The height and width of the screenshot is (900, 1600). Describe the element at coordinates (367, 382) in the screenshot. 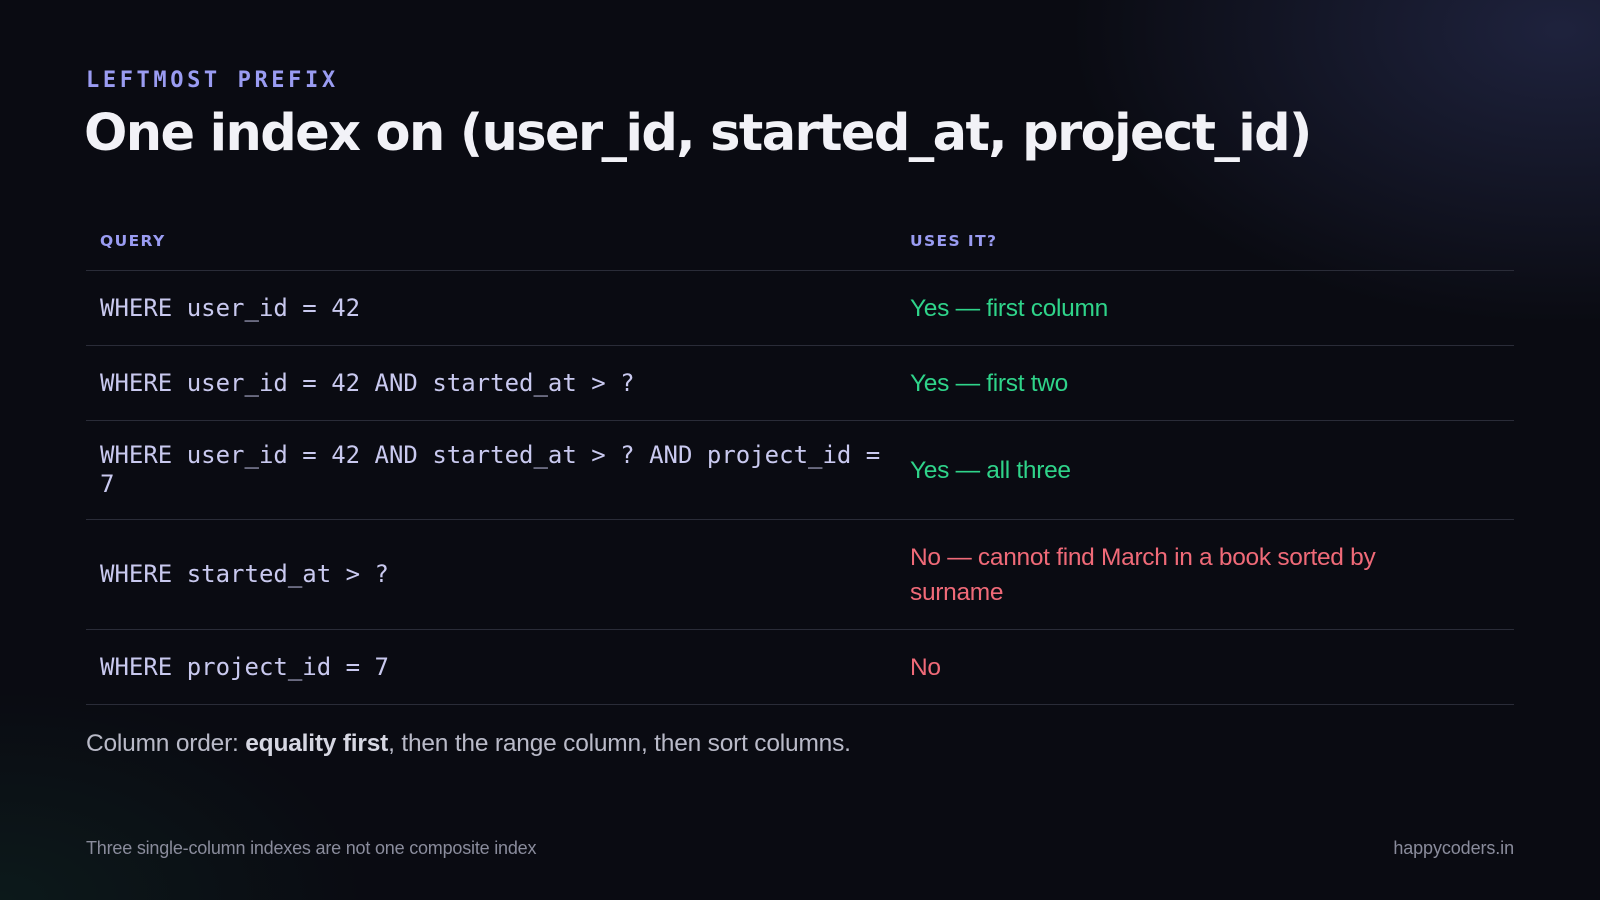

I see `query-cell: WHERE user_id = 42 AND started_at > ?` at that location.